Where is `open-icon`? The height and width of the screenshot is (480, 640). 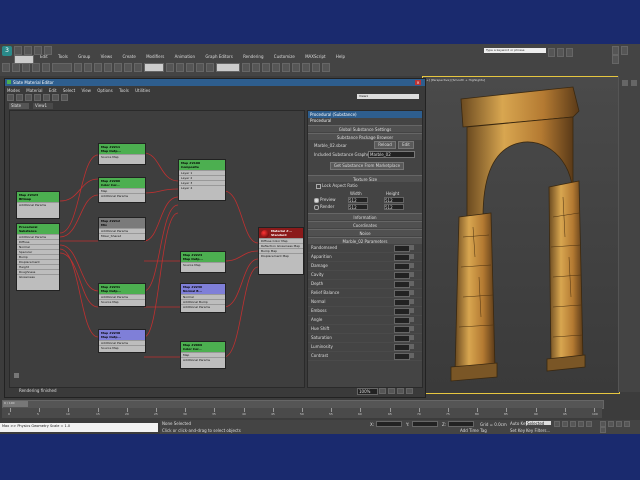
open-icon is located at coordinates (28, 50).